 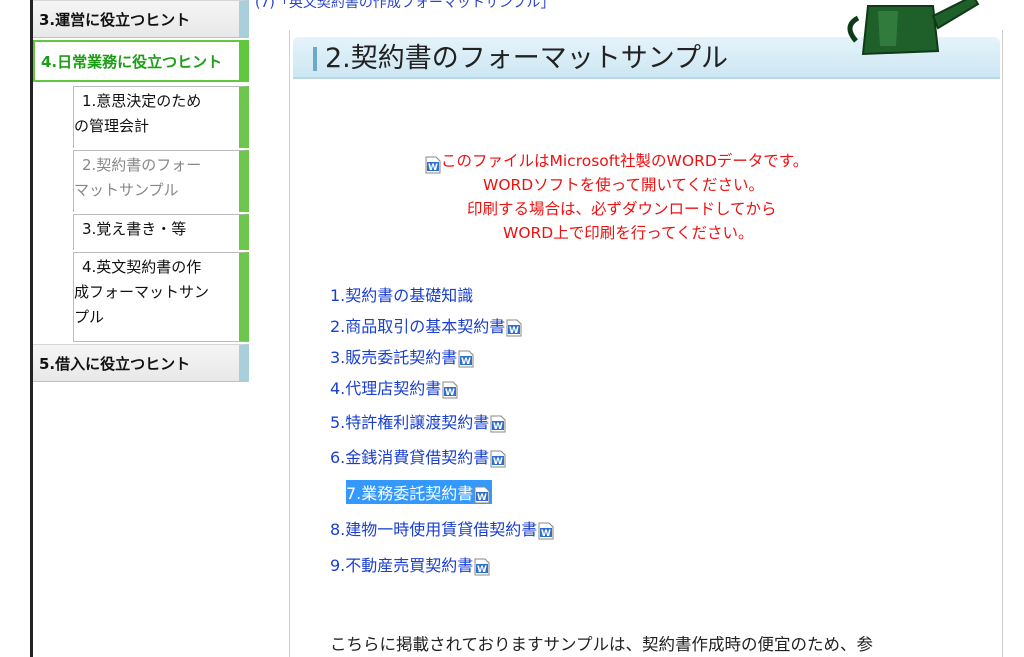 I want to click on contract-link: 6.金銭消費貸借契約書 W, so click(x=418, y=456).